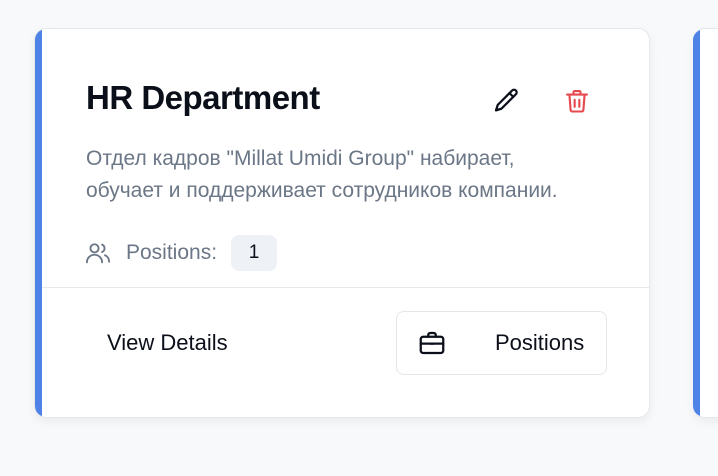 The height and width of the screenshot is (476, 718). I want to click on card-divider, so click(345, 287).